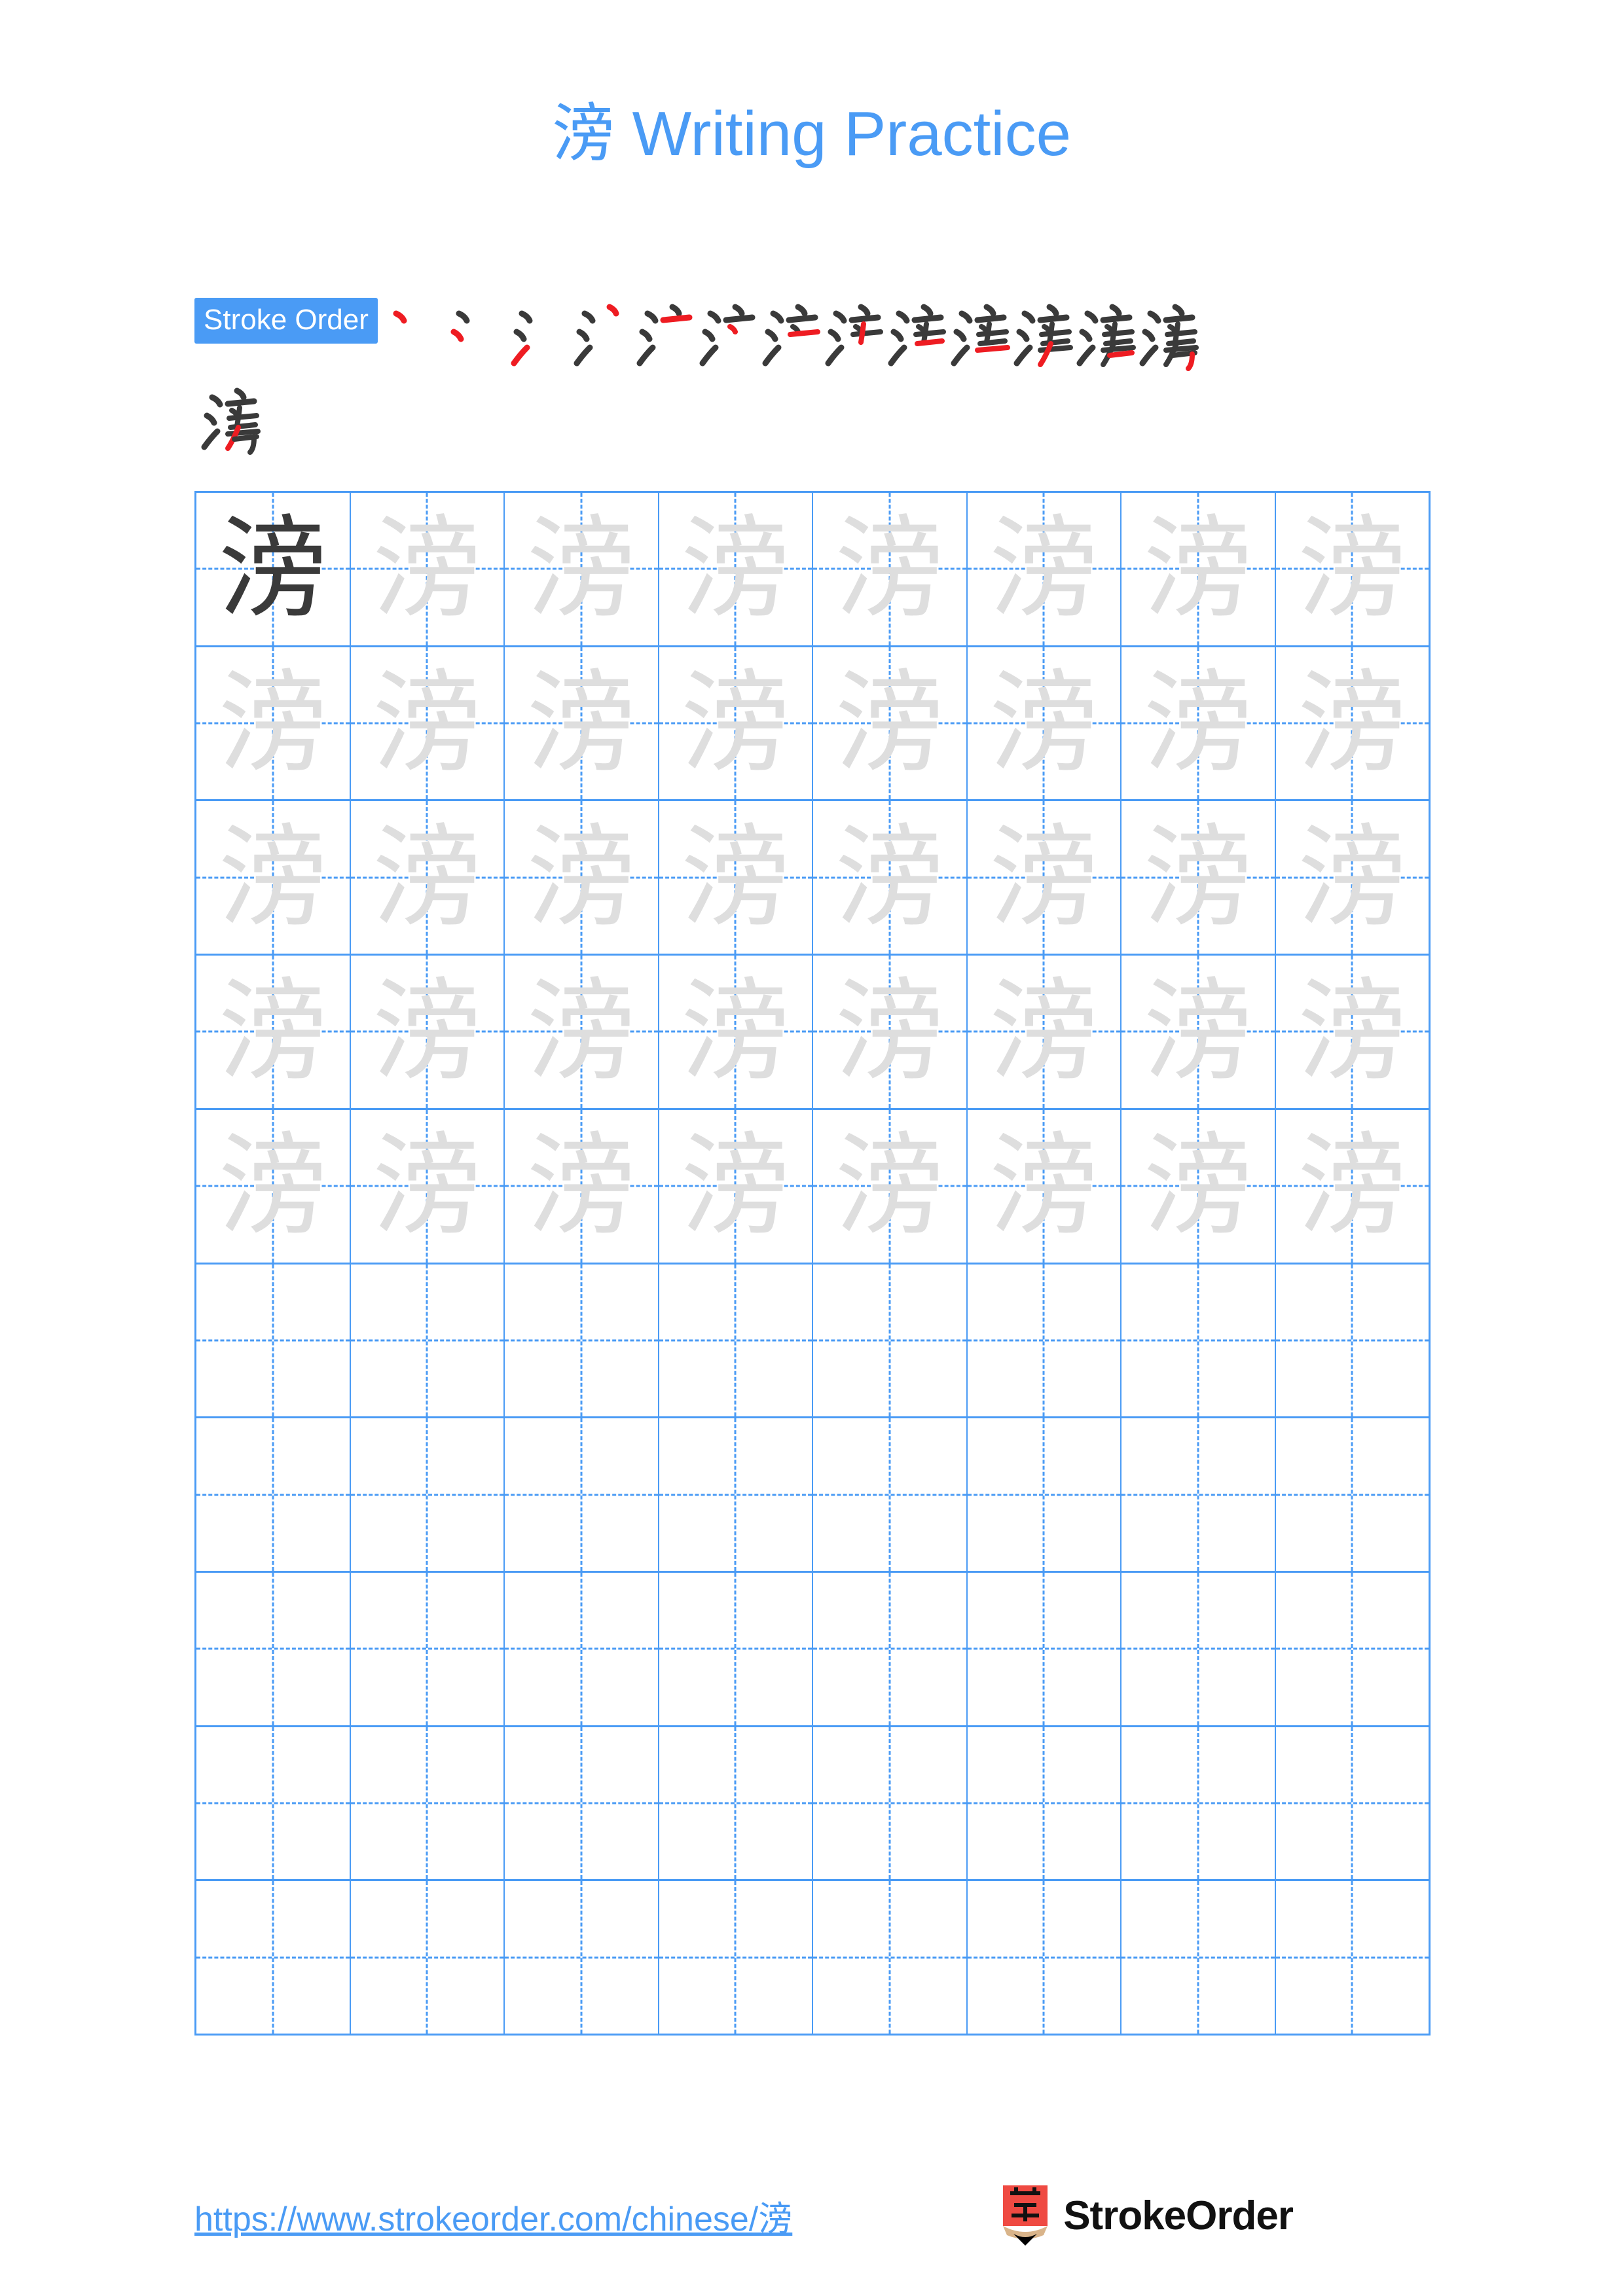  What do you see at coordinates (230, 420) in the screenshot?
I see `stroke-step-final` at bounding box center [230, 420].